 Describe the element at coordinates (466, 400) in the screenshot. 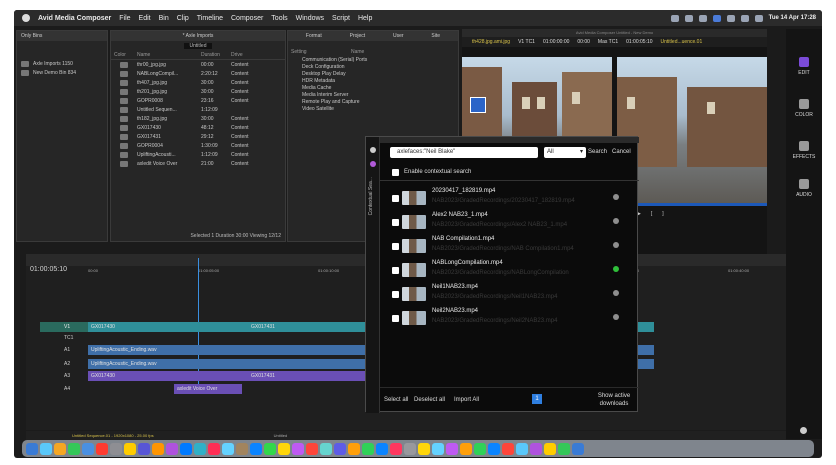

I see `import-all-button: Import All` at that location.